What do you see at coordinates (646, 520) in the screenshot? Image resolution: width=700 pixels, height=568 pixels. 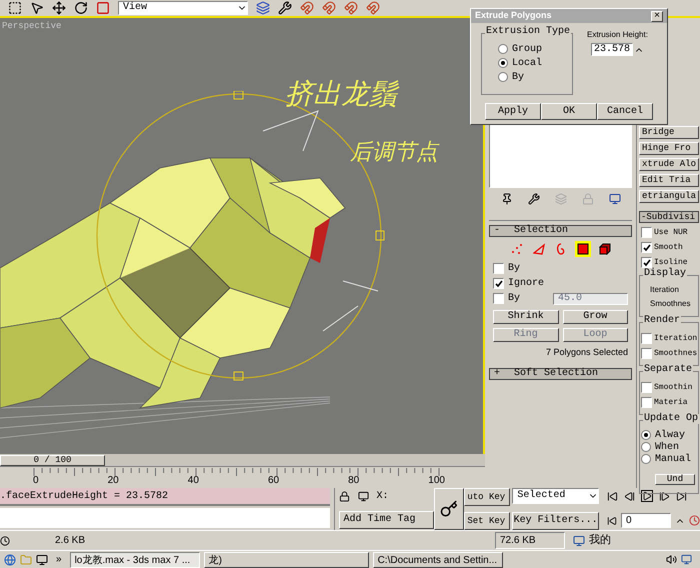 I see `current-frame-field: 0` at bounding box center [646, 520].